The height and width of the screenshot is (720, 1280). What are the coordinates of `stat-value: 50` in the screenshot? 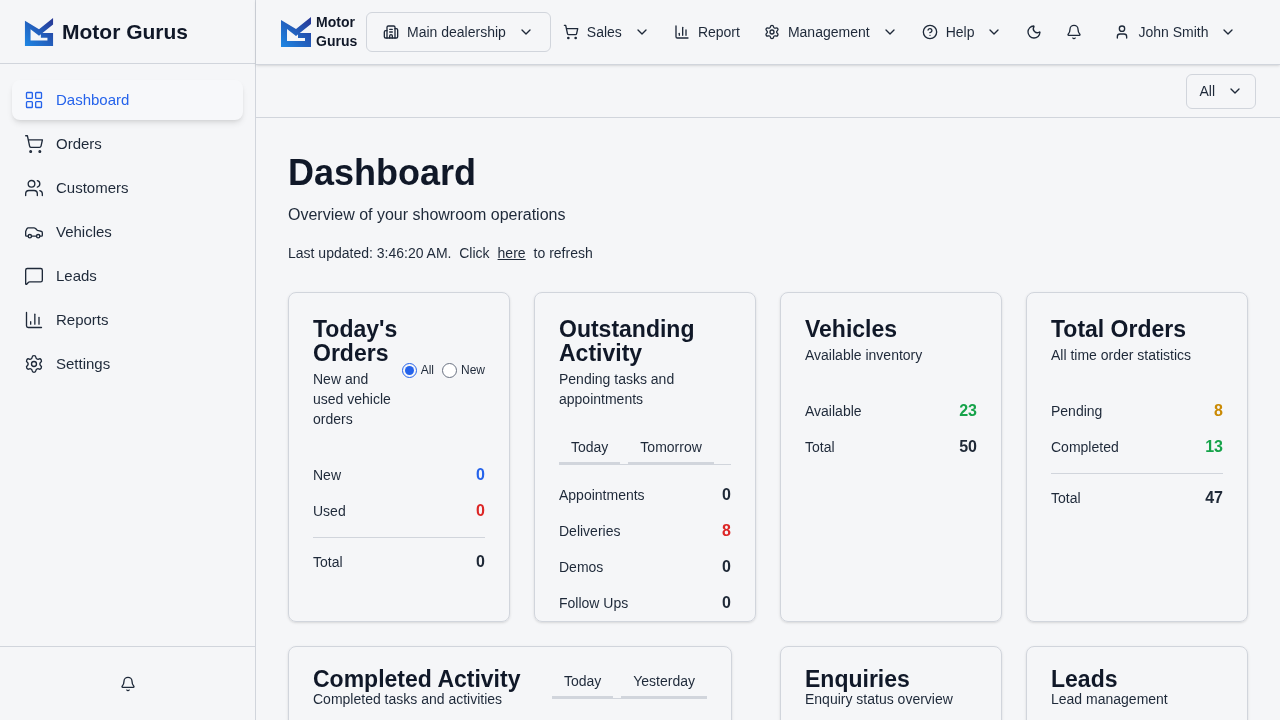 It's located at (968, 447).